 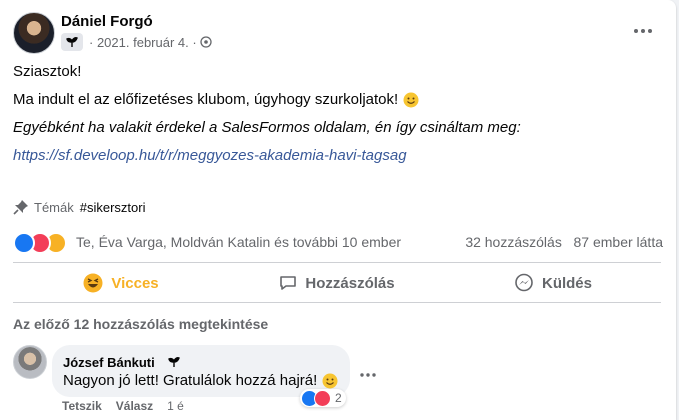 I want to click on comment-like-link: Tetszik, so click(x=82, y=406).